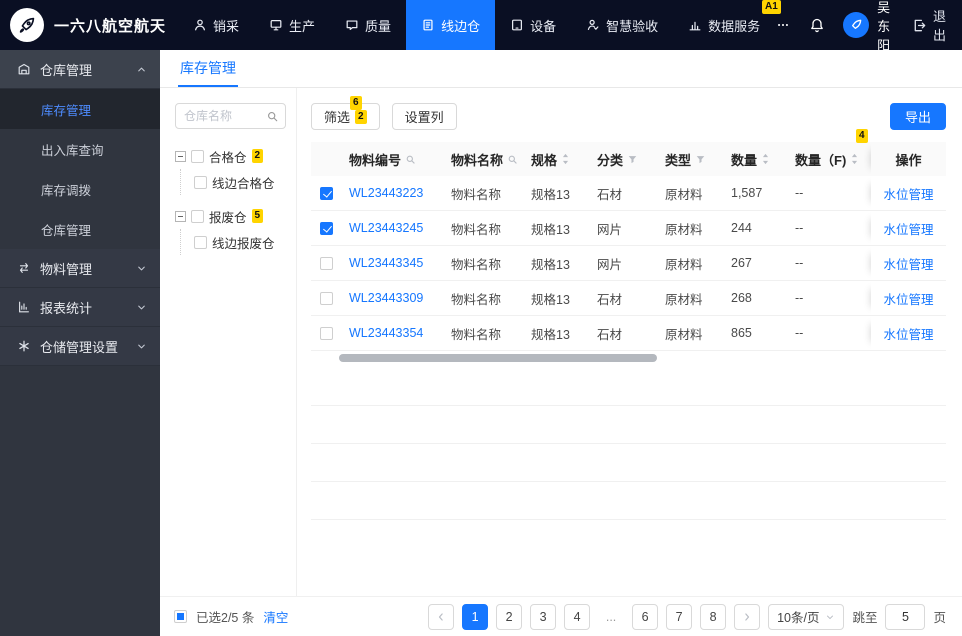 This screenshot has height=636, width=962. I want to click on tab-inventory-management: 库存管理, so click(208, 68).